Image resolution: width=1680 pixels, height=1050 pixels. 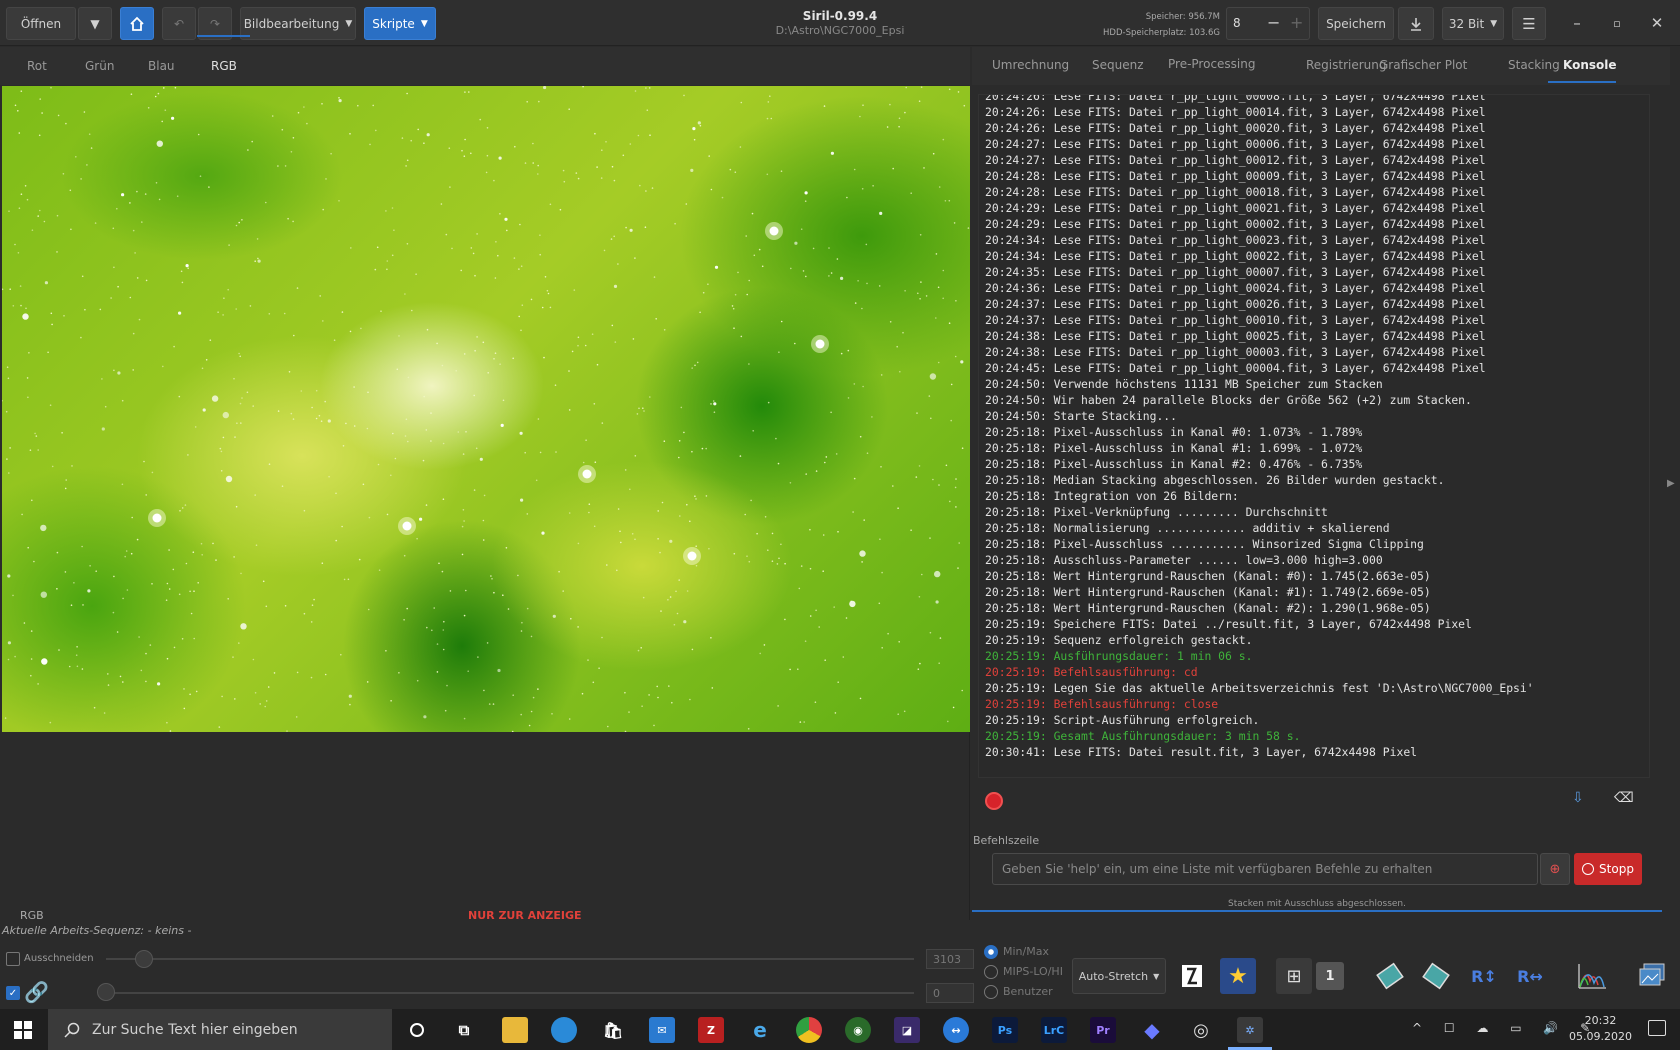 I want to click on chevron-right-icon: ▶, so click(x=1671, y=483).